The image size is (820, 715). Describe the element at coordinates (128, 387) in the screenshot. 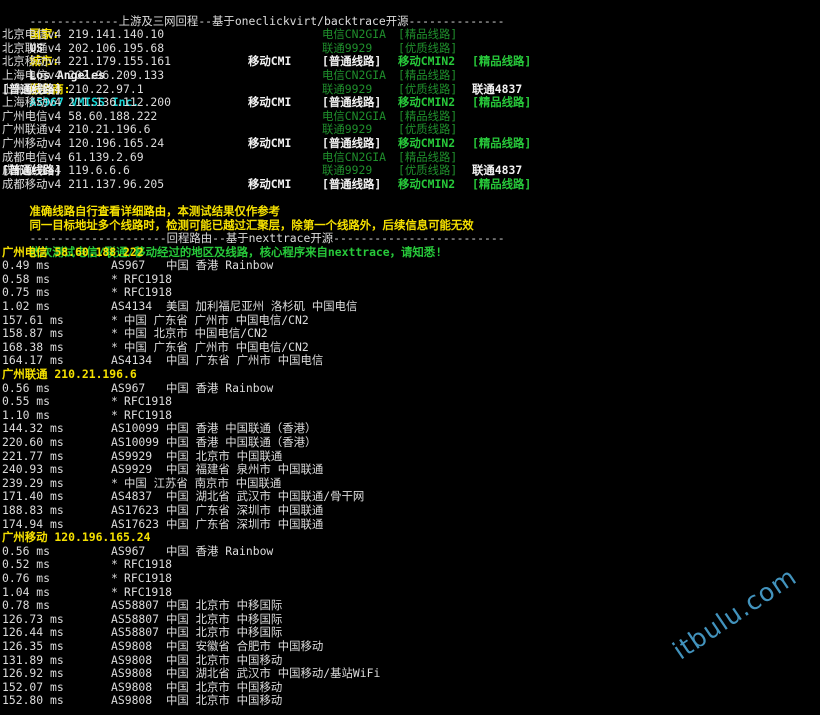

I see `hop-asn: AS967` at that location.